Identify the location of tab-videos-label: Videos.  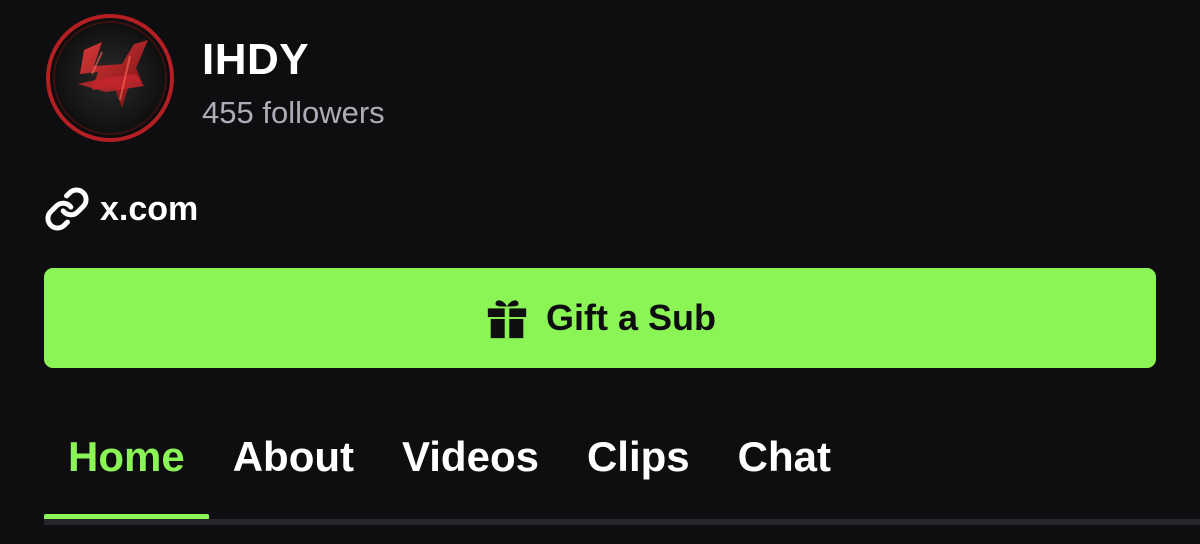
(470, 456).